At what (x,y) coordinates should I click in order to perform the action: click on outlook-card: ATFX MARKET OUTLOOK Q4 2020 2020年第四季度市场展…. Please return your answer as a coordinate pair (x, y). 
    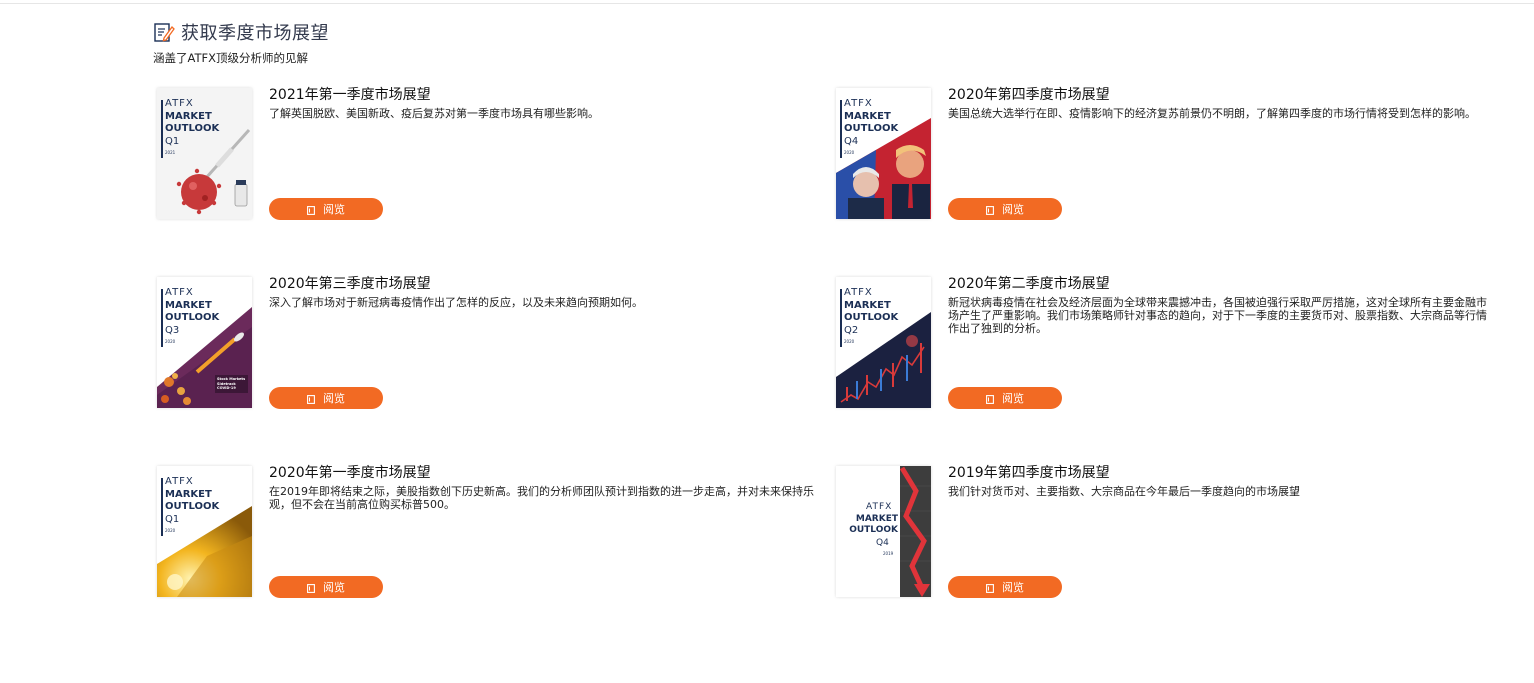
    Looking at the image, I should click on (1162, 152).